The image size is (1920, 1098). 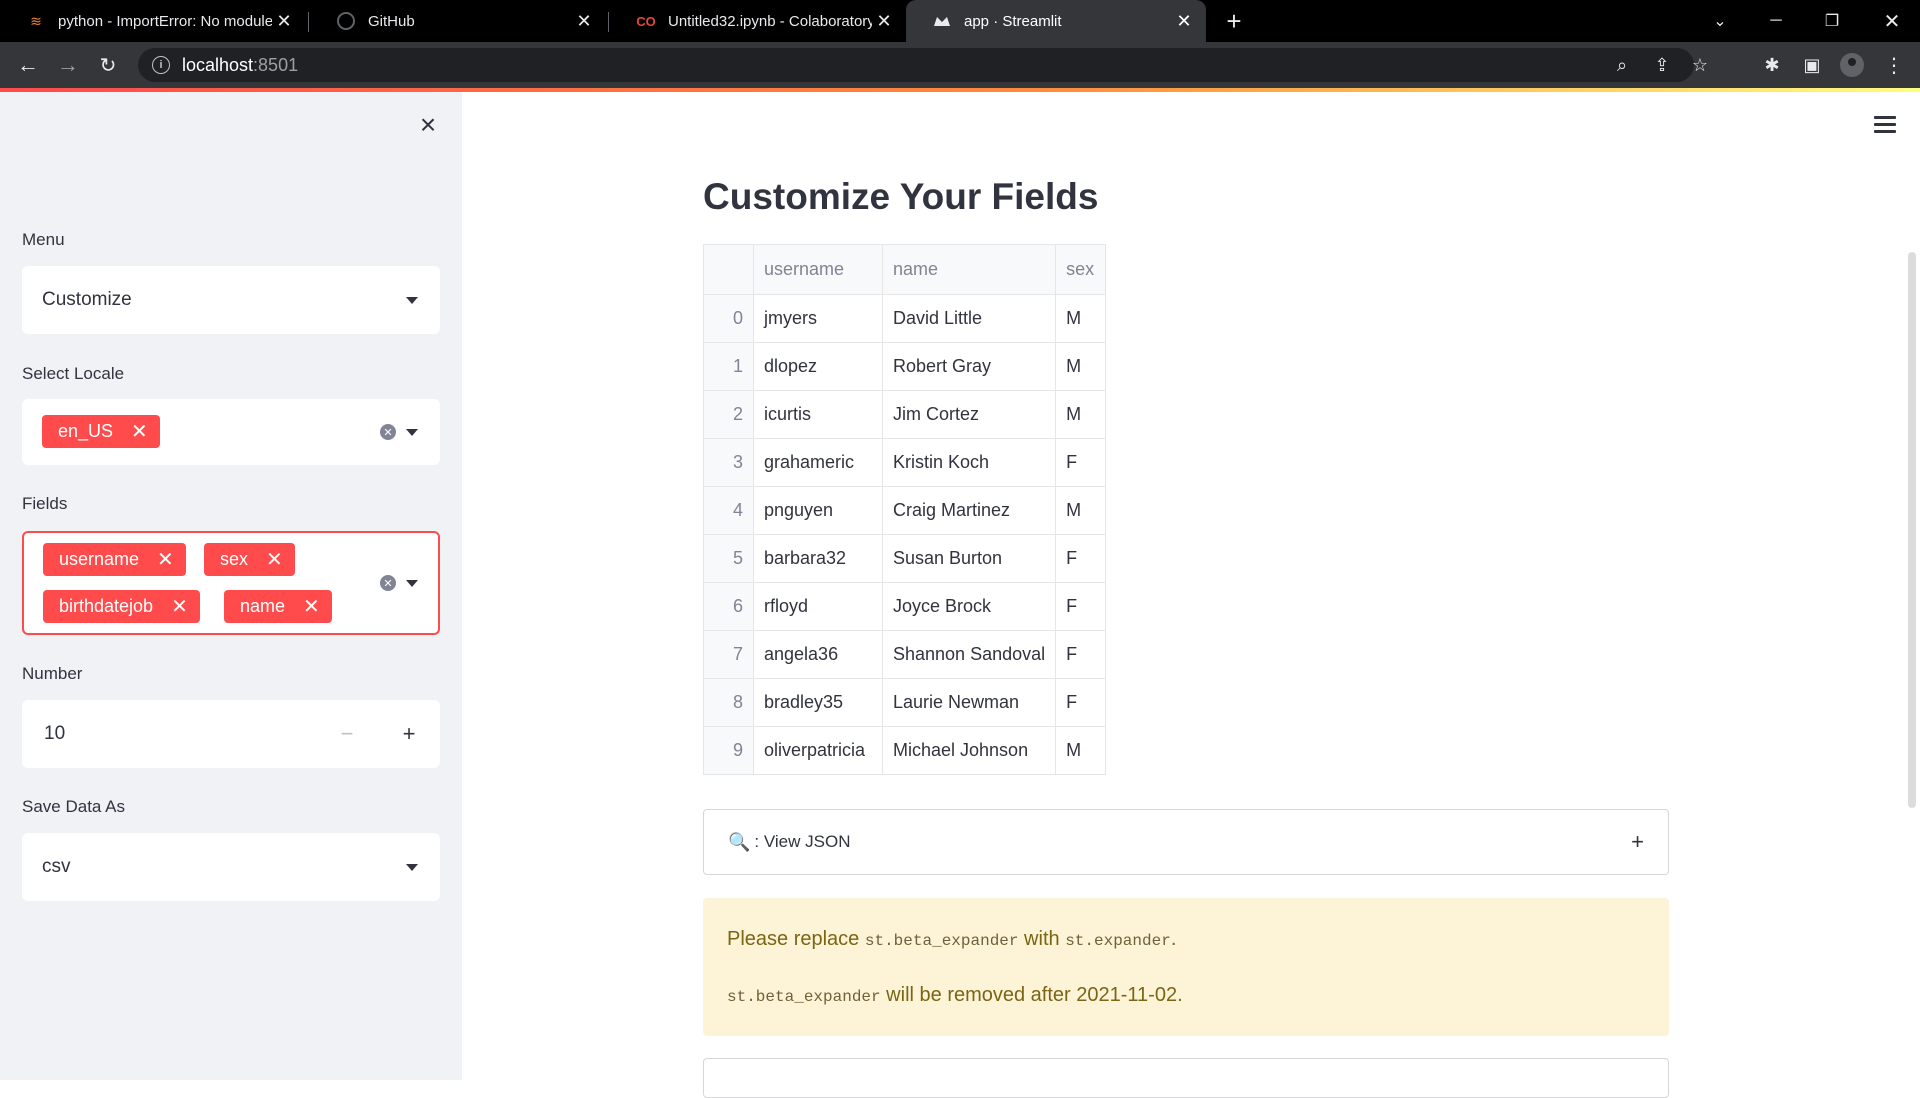 What do you see at coordinates (1832, 21) in the screenshot?
I see `restore-button: ❐` at bounding box center [1832, 21].